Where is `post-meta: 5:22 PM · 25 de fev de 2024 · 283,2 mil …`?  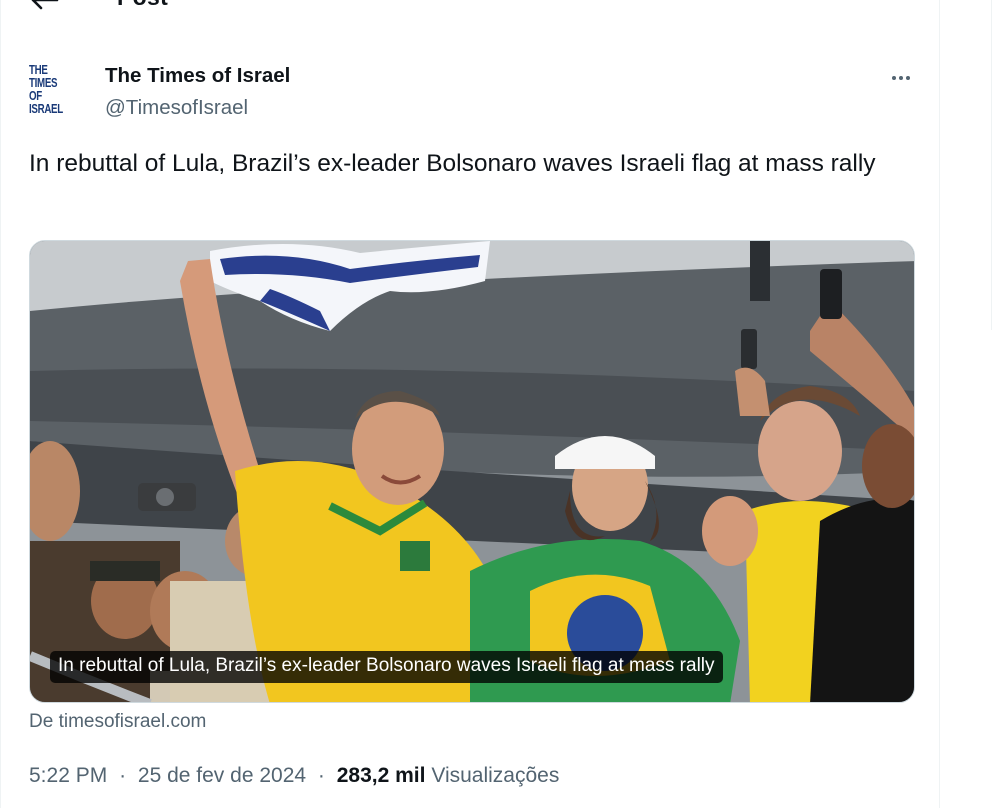 post-meta: 5:22 PM · 25 de fev de 2024 · 283,2 mil … is located at coordinates (294, 776).